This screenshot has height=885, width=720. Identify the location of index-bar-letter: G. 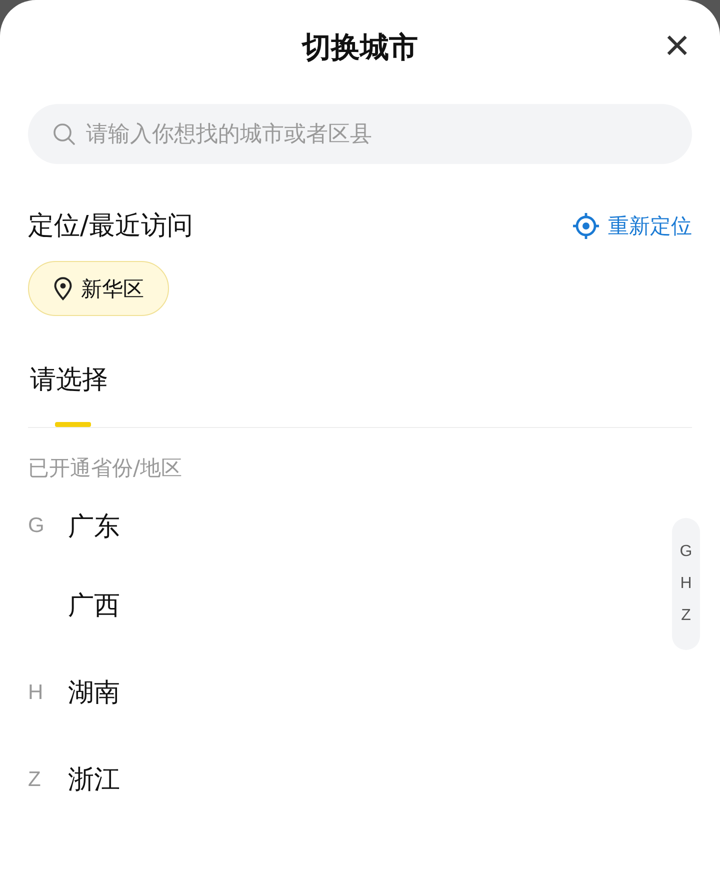
(686, 552).